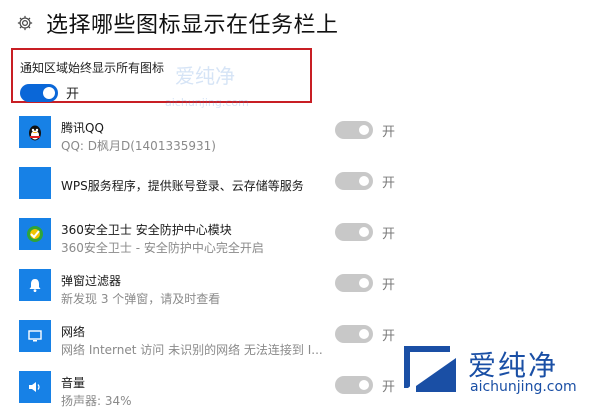 The image size is (600, 418). Describe the element at coordinates (73, 383) in the screenshot. I see `app-name: 音量` at that location.